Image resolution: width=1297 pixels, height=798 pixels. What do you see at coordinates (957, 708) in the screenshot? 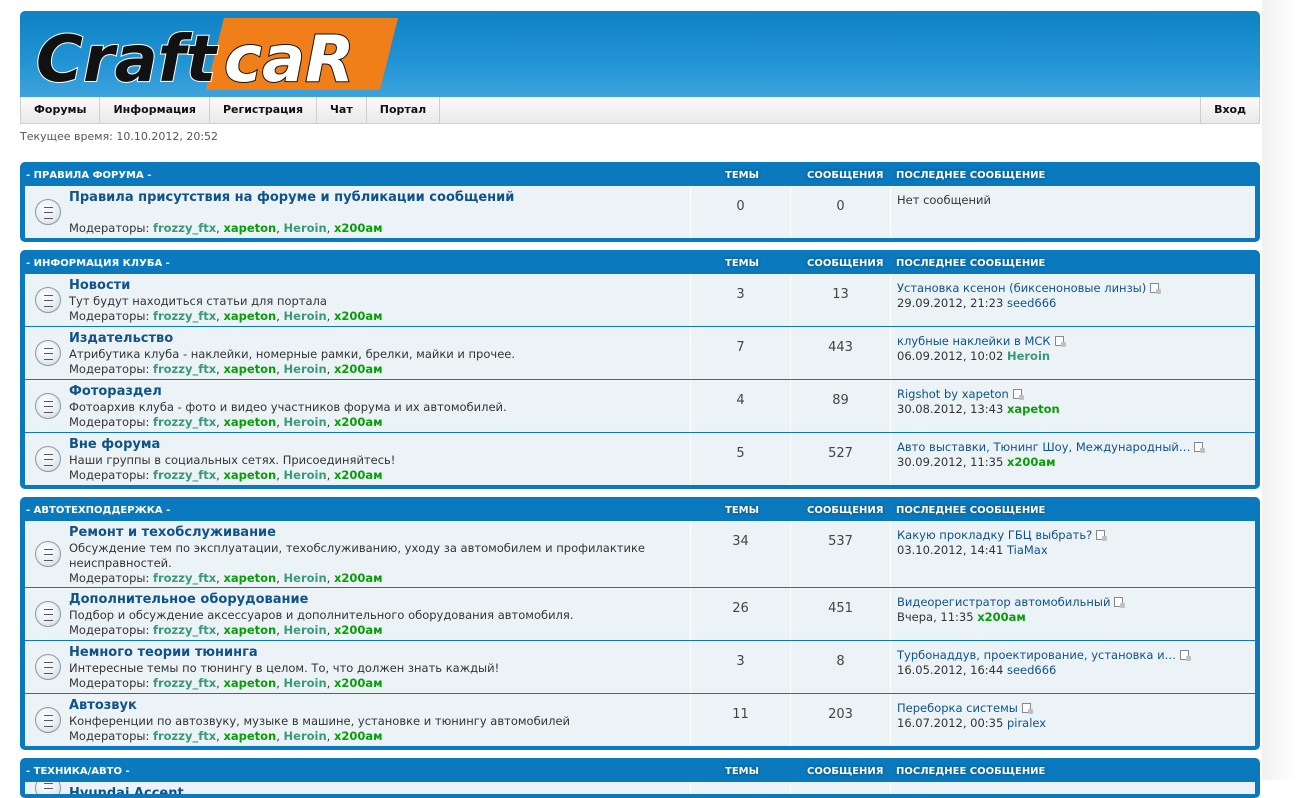
I see `last-post-topic-link: Переборка системы` at bounding box center [957, 708].